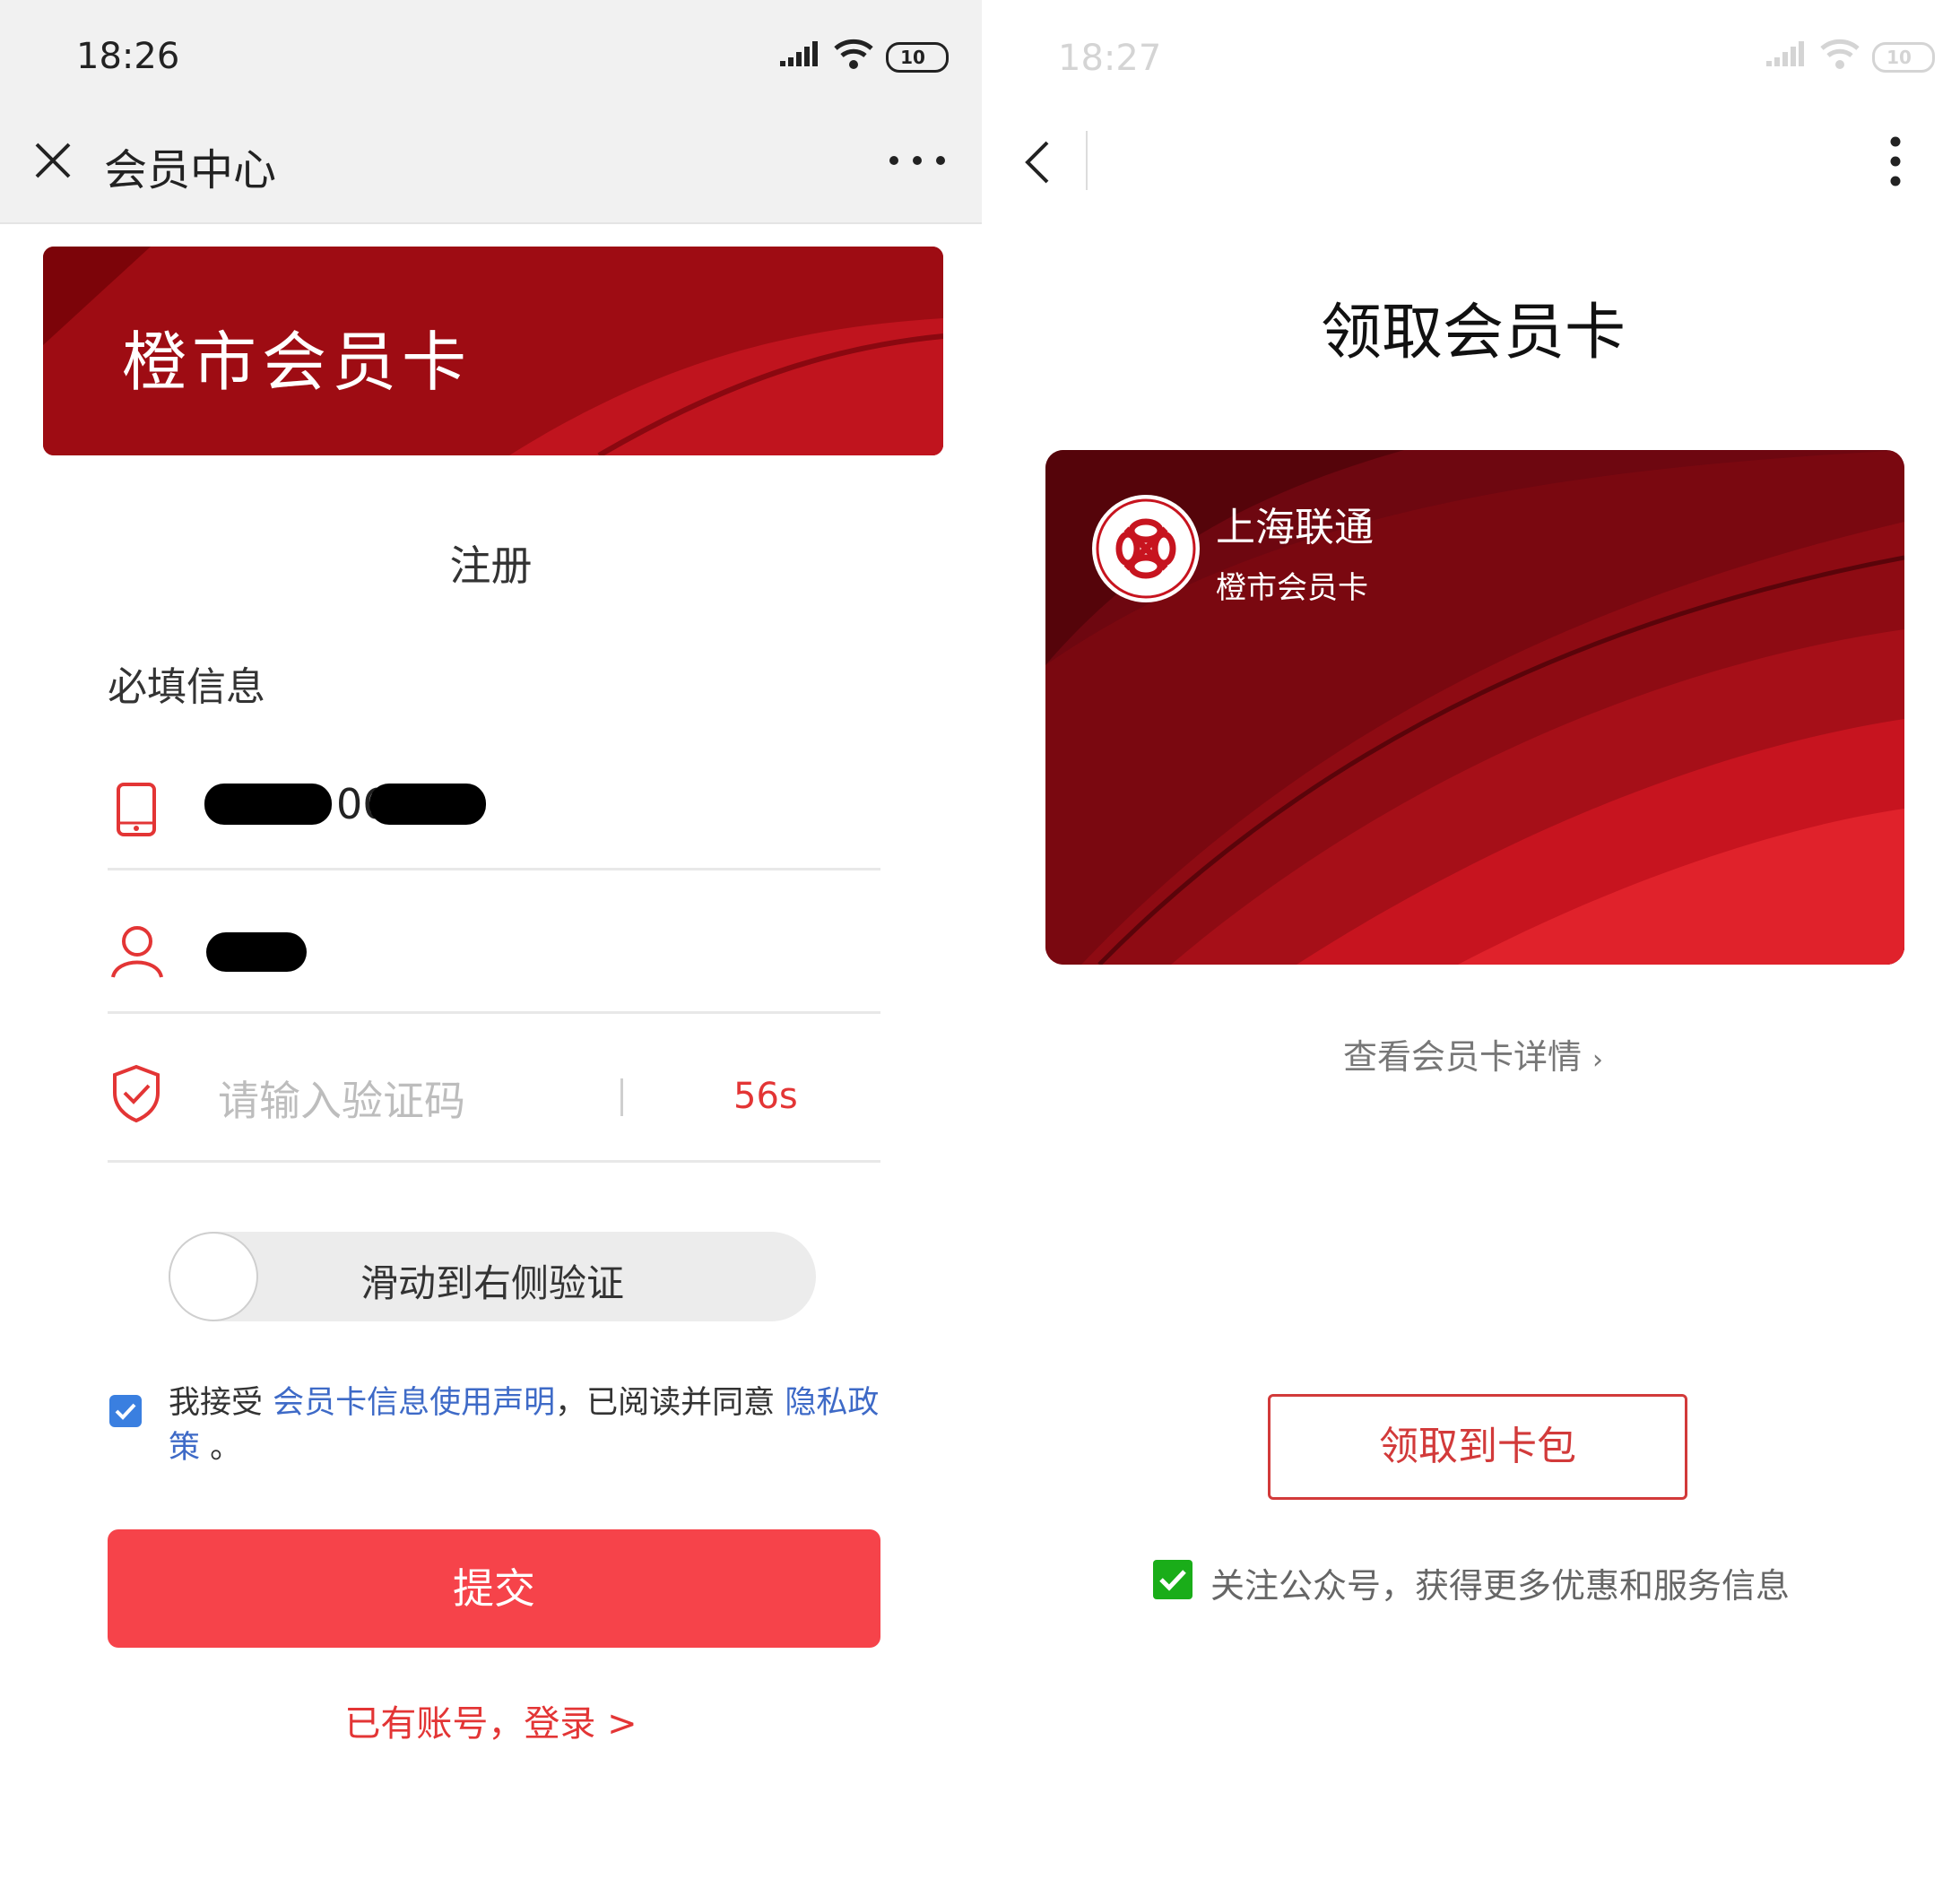  I want to click on membership-card: 上海联通 橙市会员卡, so click(1474, 708).